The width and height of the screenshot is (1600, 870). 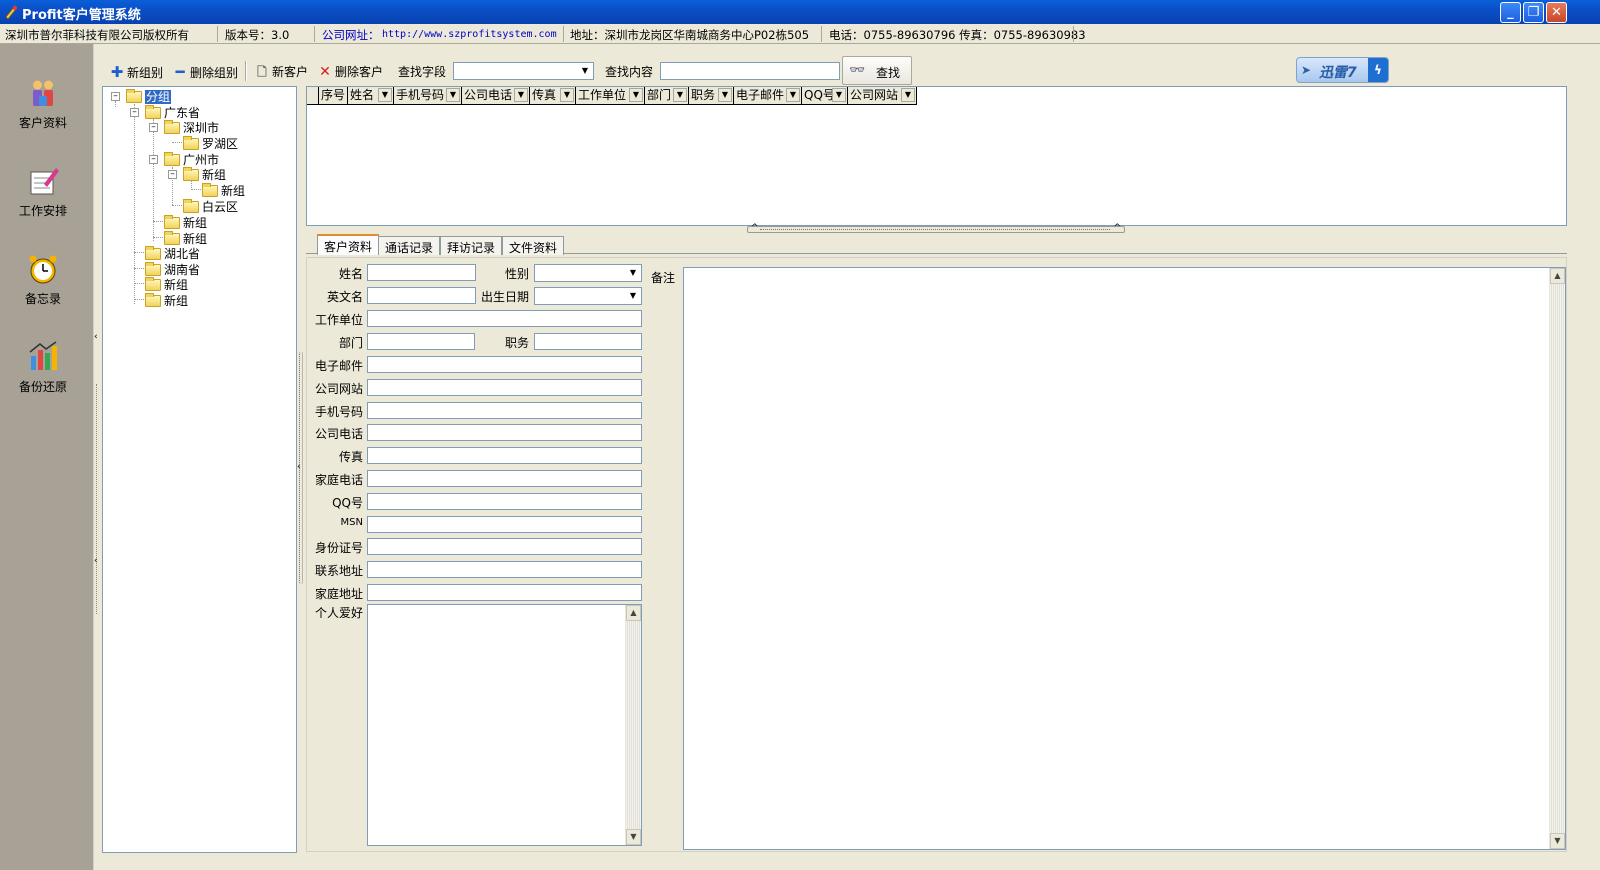 What do you see at coordinates (165, 112) in the screenshot?
I see `tree-node: – 广东省` at bounding box center [165, 112].